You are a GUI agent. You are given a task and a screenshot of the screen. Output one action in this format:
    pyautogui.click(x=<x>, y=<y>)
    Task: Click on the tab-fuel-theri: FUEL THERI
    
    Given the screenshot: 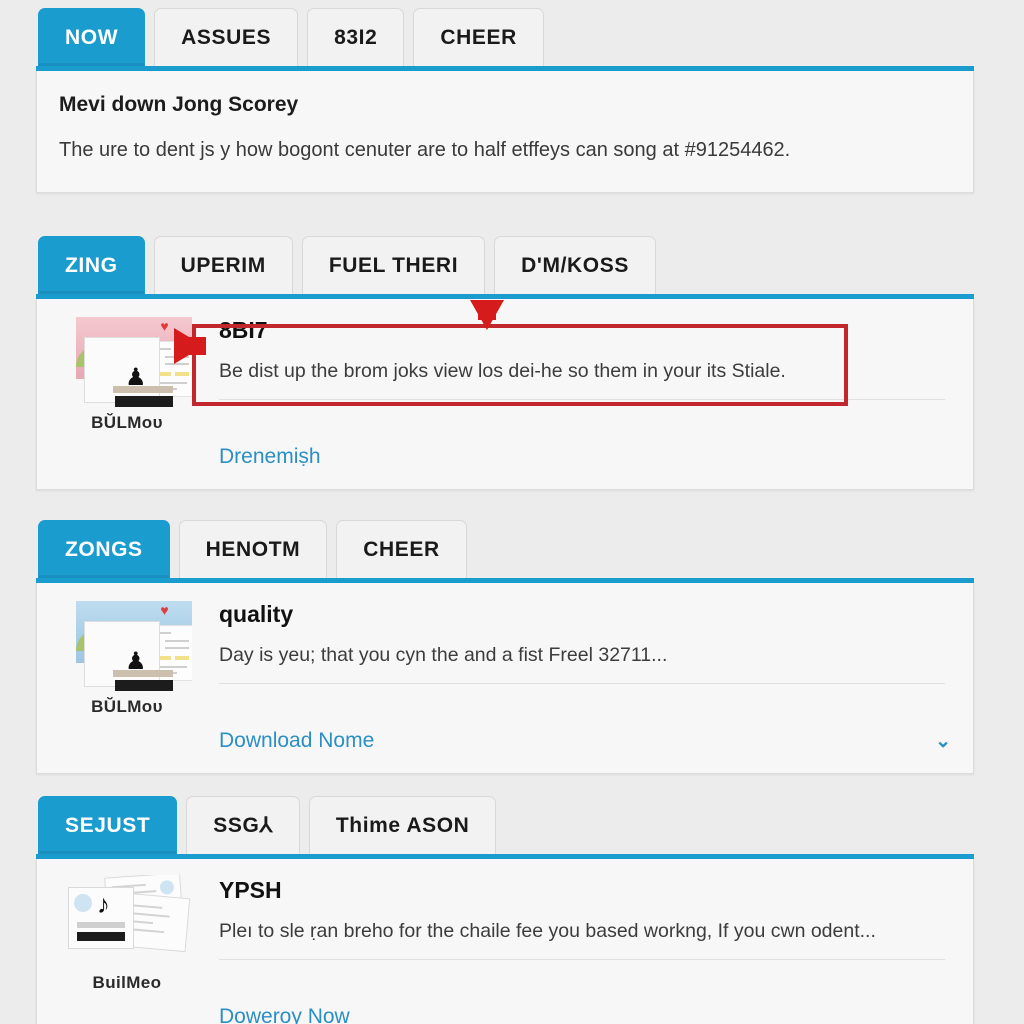 What is the action you would take?
    pyautogui.click(x=393, y=265)
    